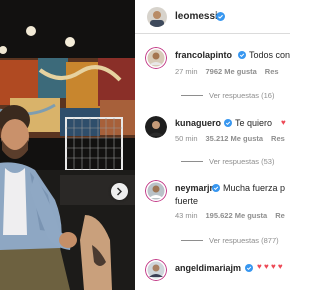 Image resolution: width=320 pixels, height=290 pixels. What do you see at coordinates (186, 215) in the screenshot?
I see `comment-time: 43 min` at bounding box center [186, 215].